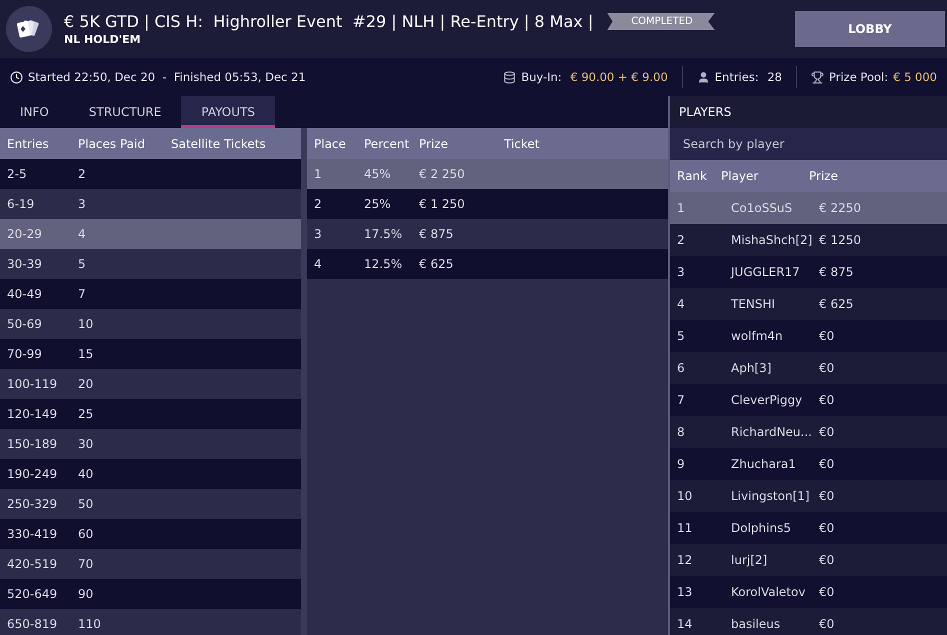 This screenshot has height=635, width=947. What do you see at coordinates (681, 336) in the screenshot?
I see `rank-cell-text: 5` at bounding box center [681, 336].